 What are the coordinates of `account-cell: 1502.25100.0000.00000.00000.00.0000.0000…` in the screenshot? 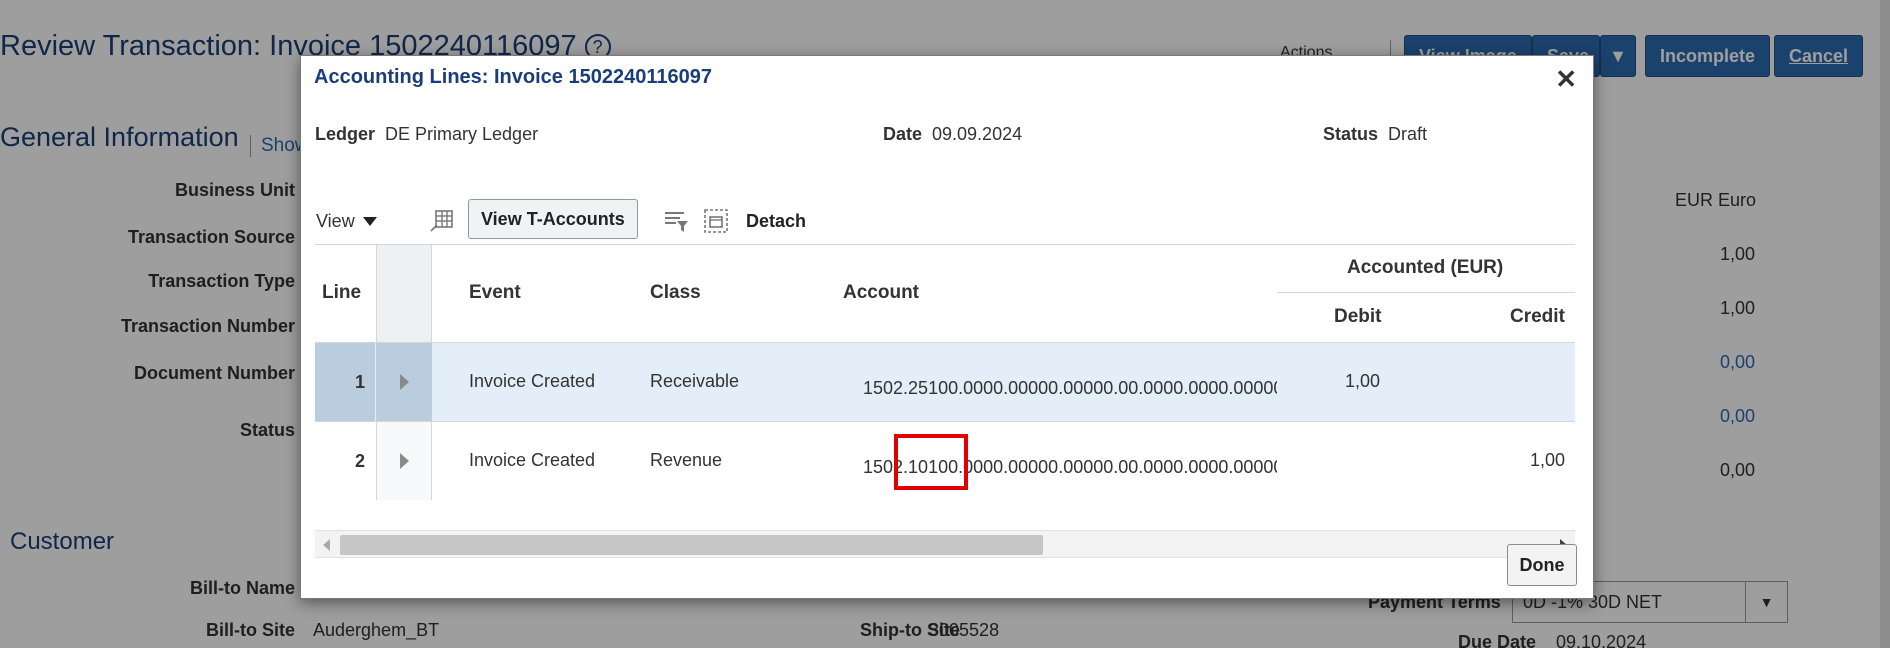 It's located at (1070, 388).